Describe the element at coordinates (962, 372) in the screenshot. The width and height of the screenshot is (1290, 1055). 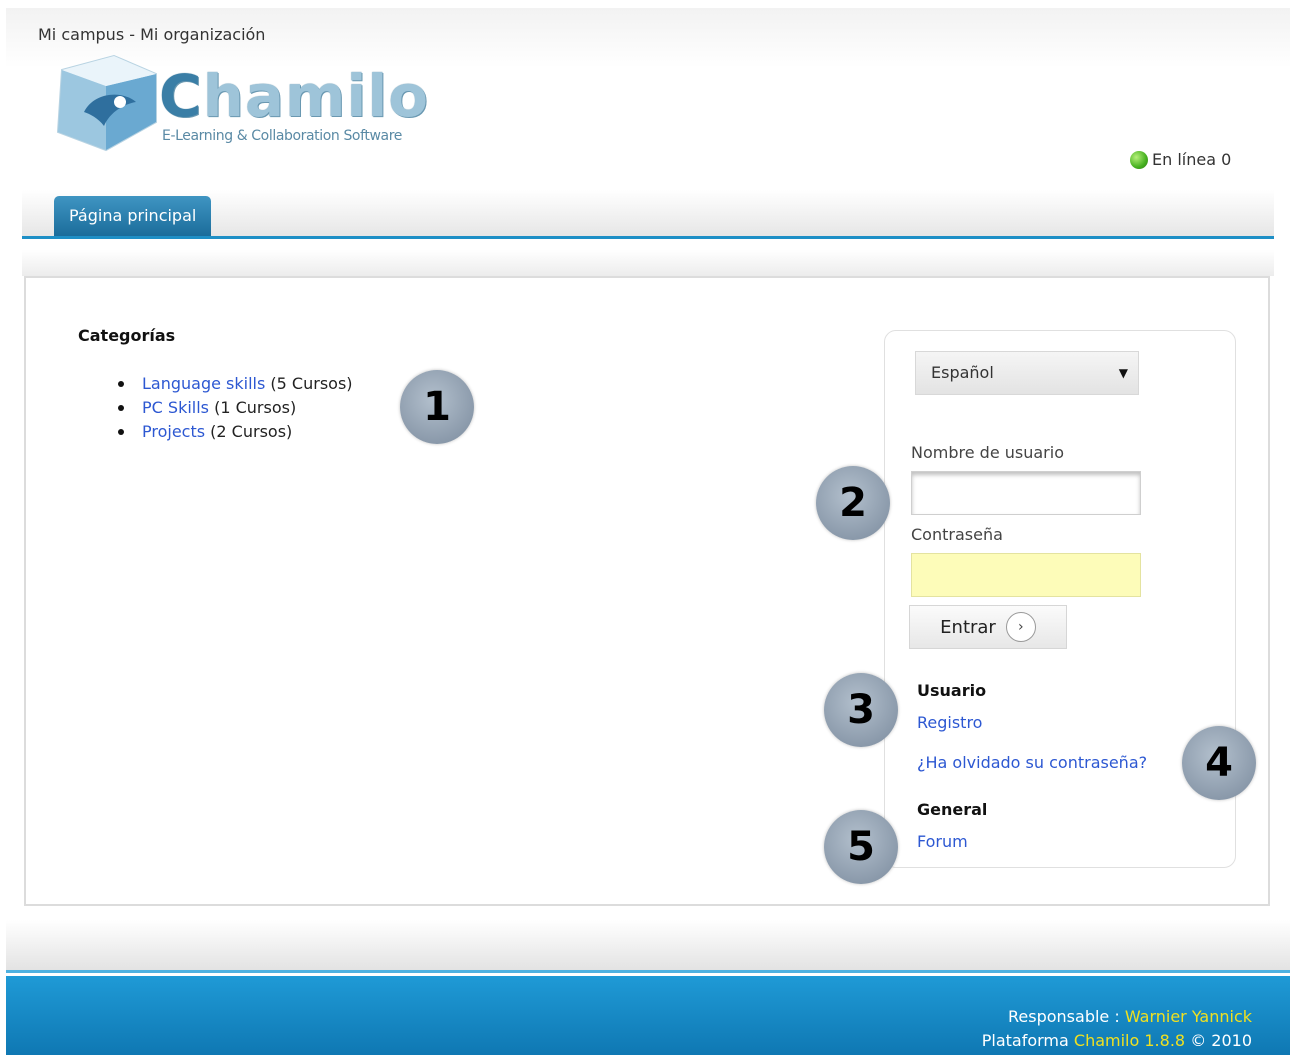
I see `language-value: Español` at that location.